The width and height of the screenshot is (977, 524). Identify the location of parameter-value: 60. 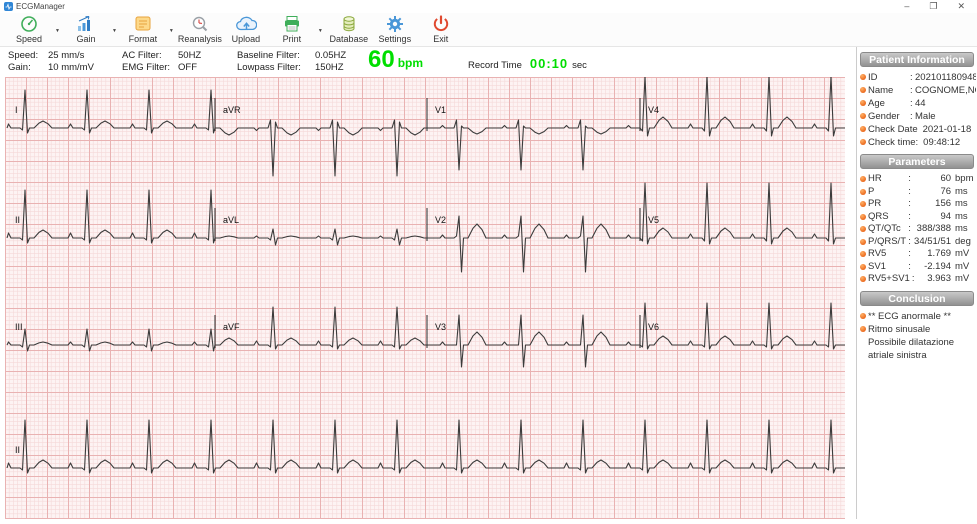
(946, 178).